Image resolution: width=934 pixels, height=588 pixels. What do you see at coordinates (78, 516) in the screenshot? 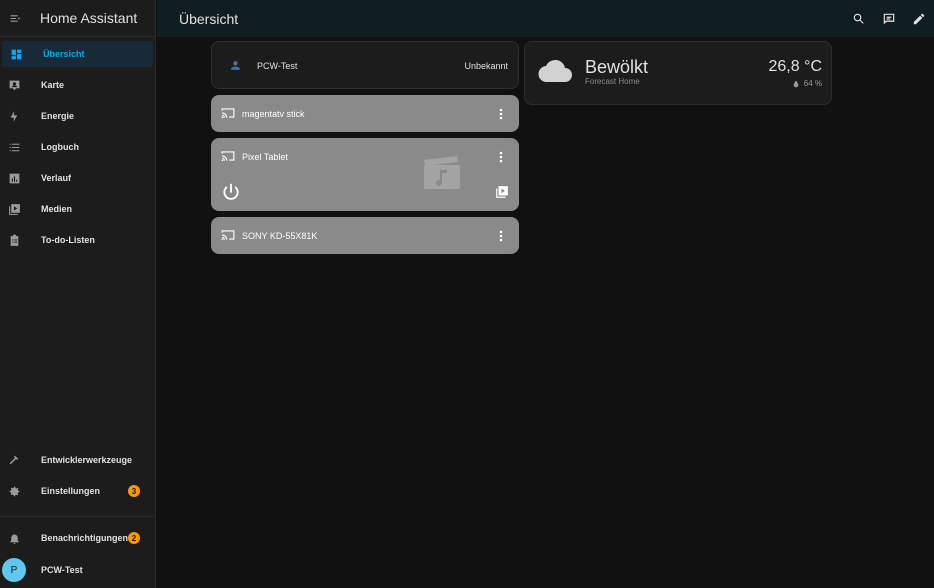
I see `sidebar-divider` at bounding box center [78, 516].